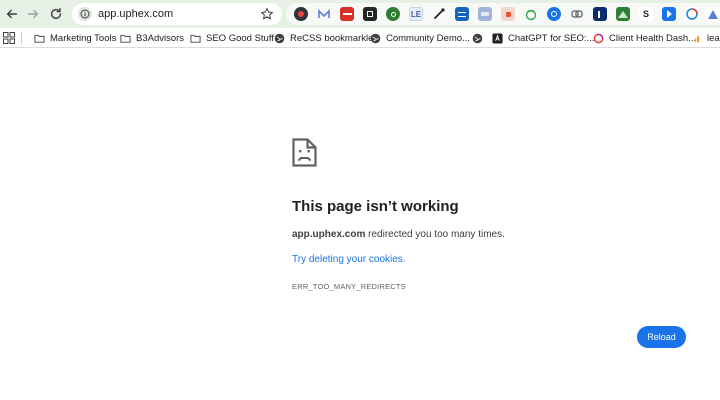  What do you see at coordinates (598, 38) in the screenshot?
I see `dashboard-icon` at bounding box center [598, 38].